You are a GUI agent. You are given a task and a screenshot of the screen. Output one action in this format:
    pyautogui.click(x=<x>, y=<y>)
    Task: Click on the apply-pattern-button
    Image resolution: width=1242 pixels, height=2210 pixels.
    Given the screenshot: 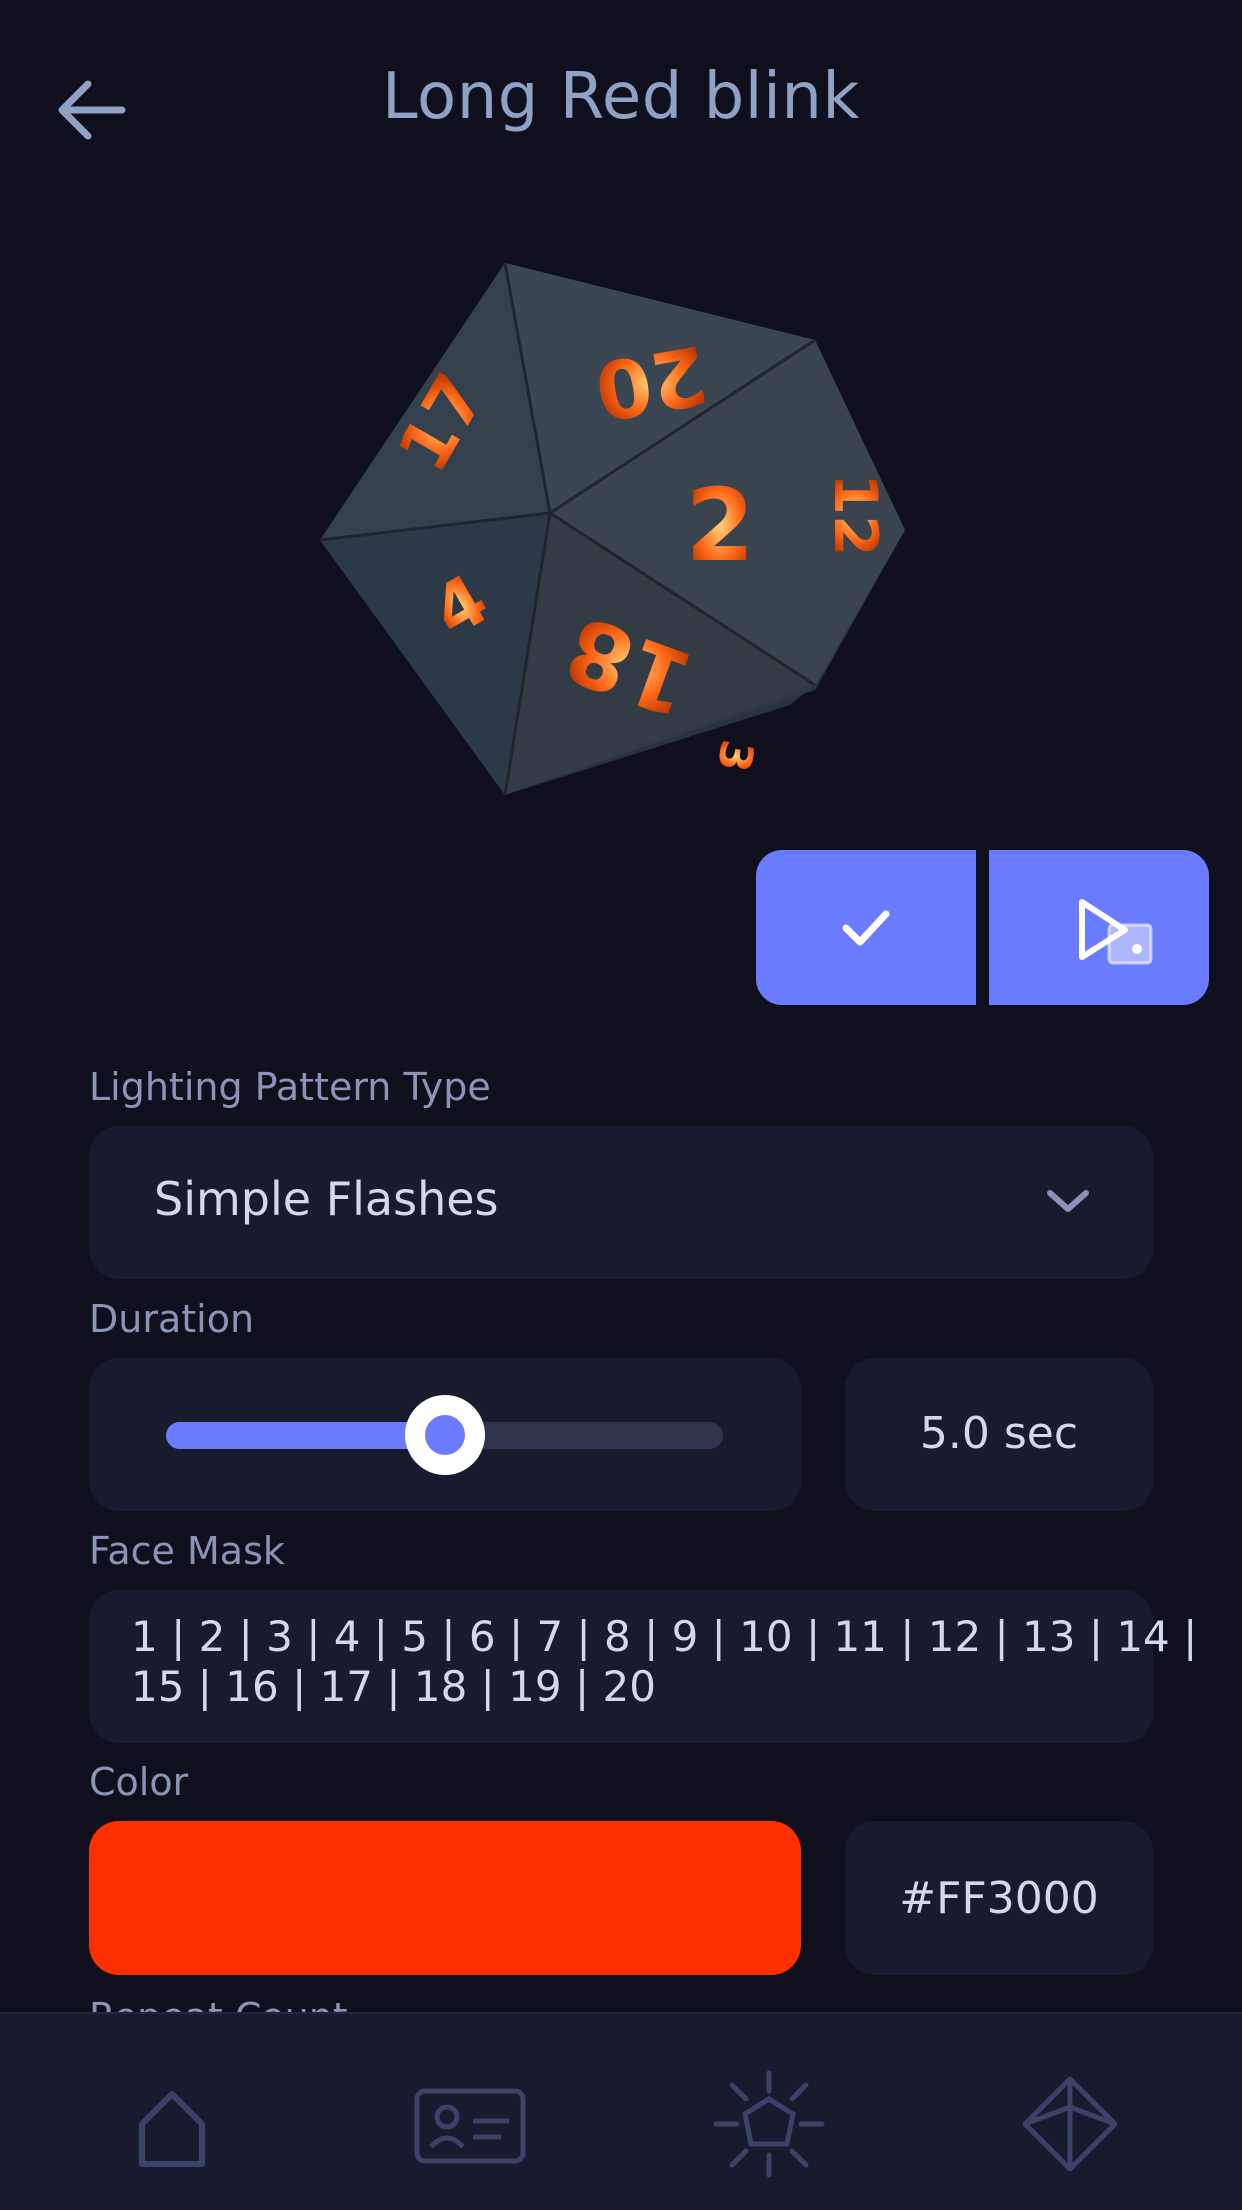 What is the action you would take?
    pyautogui.click(x=866, y=927)
    